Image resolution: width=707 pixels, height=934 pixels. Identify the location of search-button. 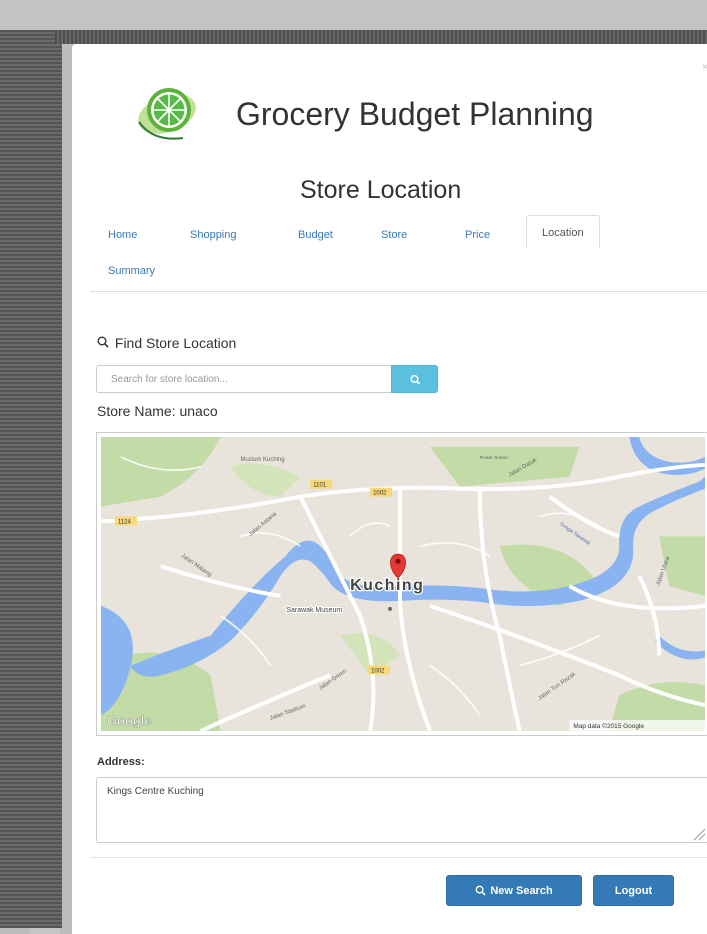
(414, 379).